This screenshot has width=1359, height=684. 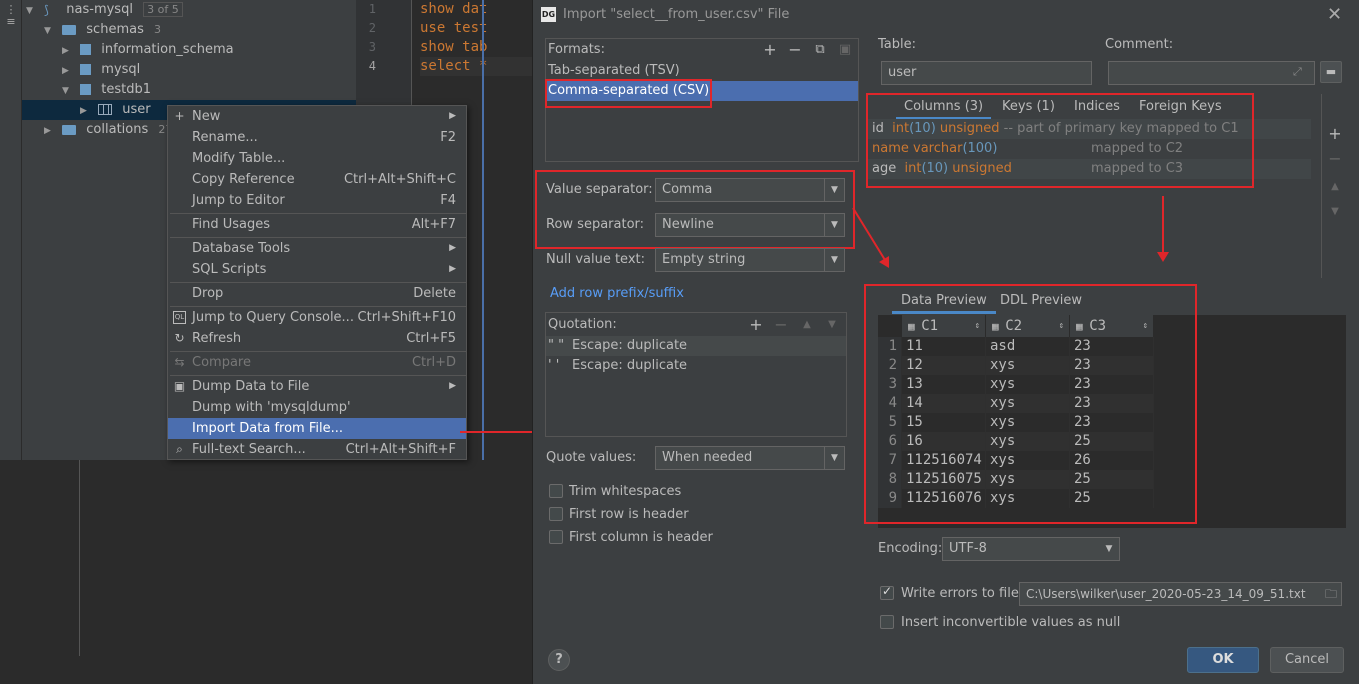 What do you see at coordinates (317, 224) in the screenshot?
I see `menu-item-find-usages: Find Usages Alt+F7` at bounding box center [317, 224].